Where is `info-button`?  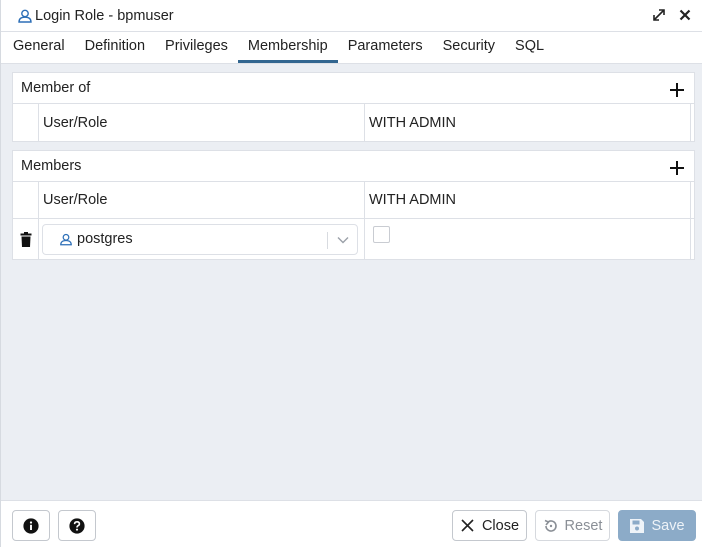
info-button is located at coordinates (31, 525).